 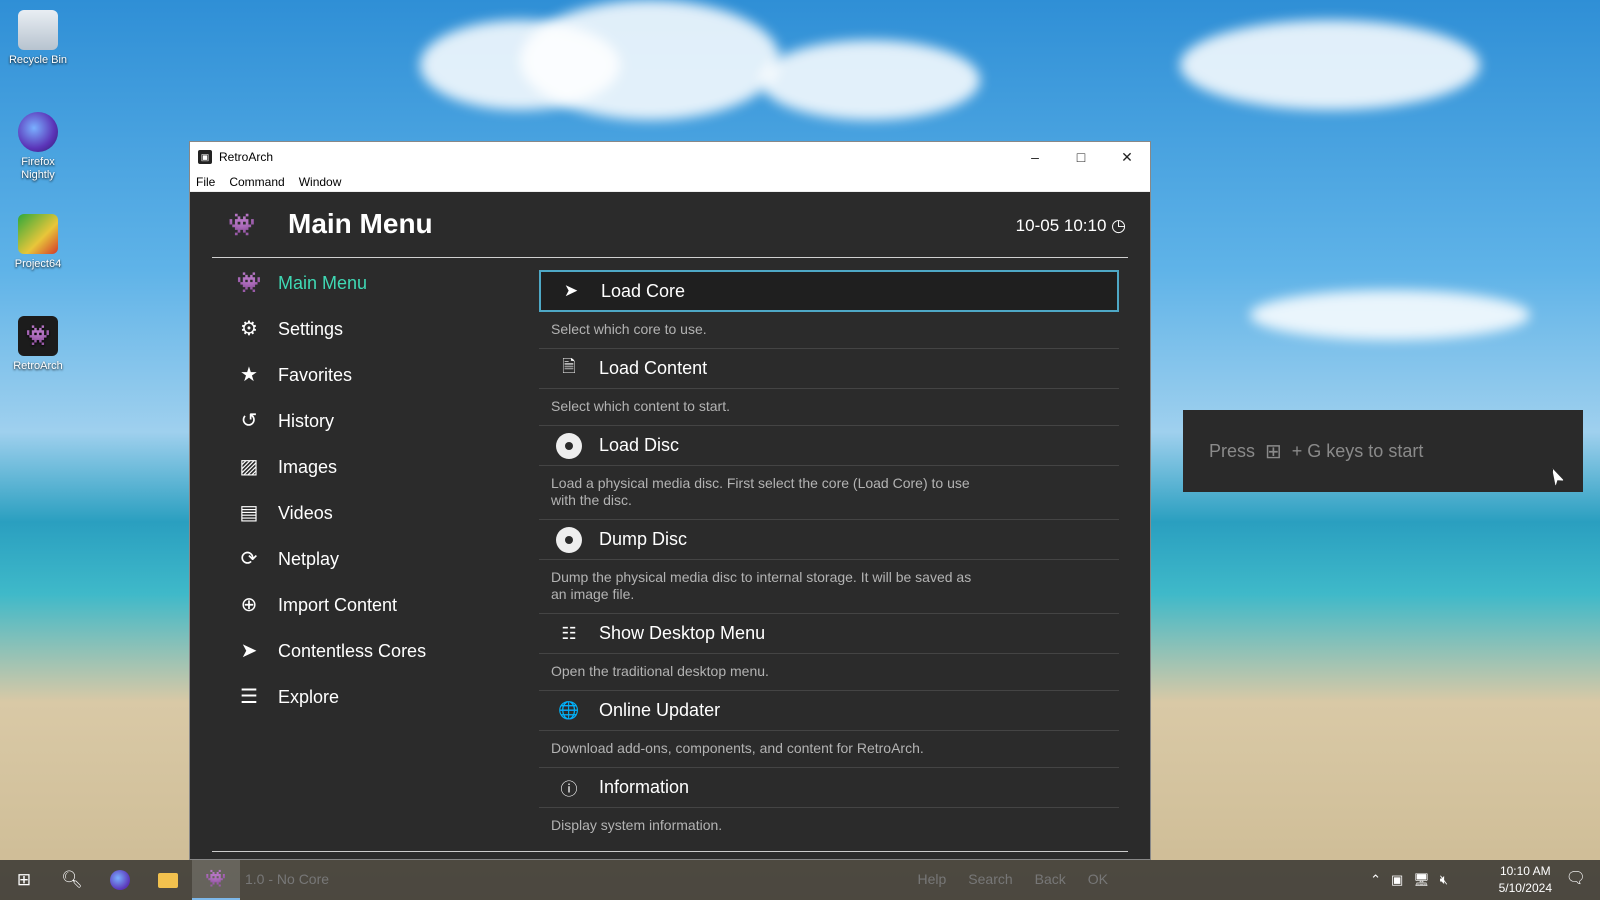 What do you see at coordinates (569, 366) in the screenshot?
I see `file-icon: 🗎` at bounding box center [569, 366].